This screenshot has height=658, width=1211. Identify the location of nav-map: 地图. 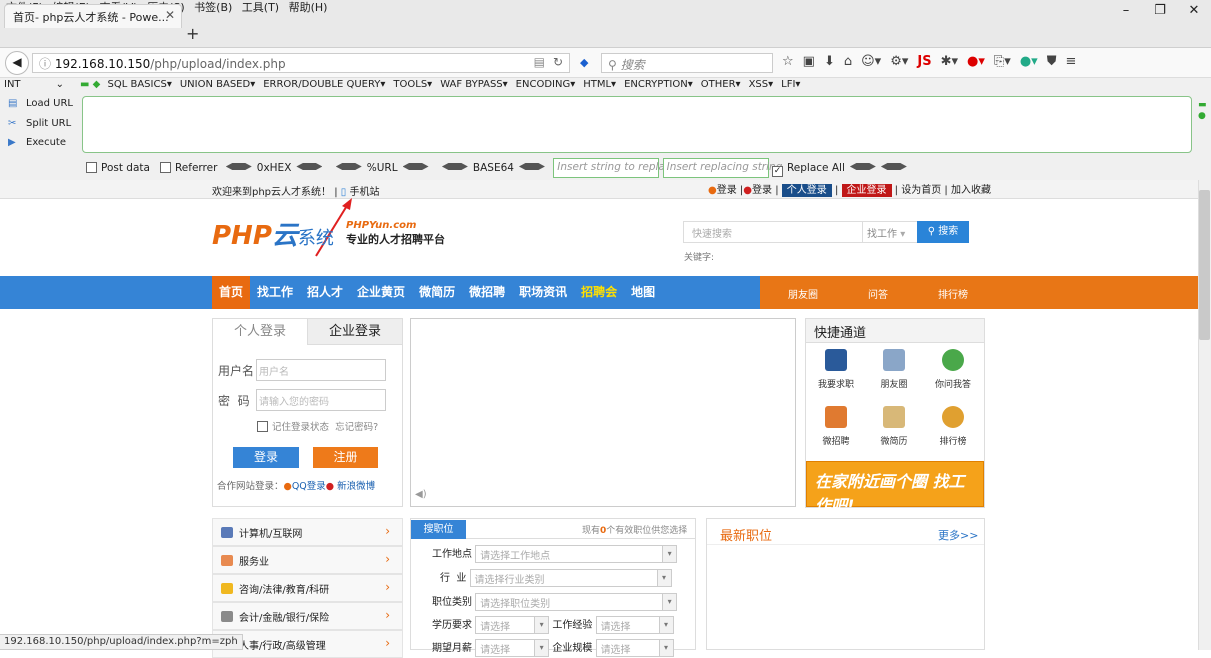
(643, 292).